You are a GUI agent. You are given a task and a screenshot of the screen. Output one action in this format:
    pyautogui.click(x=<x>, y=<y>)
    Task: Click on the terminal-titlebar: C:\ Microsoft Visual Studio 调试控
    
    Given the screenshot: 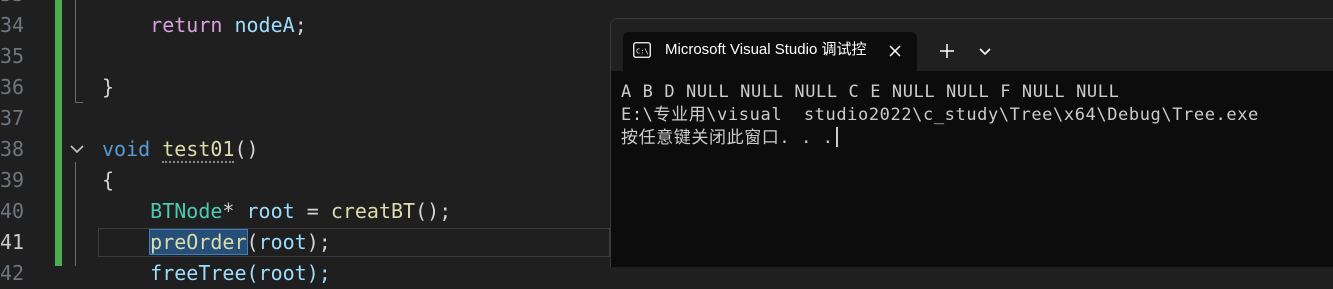 What is the action you would take?
    pyautogui.click(x=972, y=45)
    